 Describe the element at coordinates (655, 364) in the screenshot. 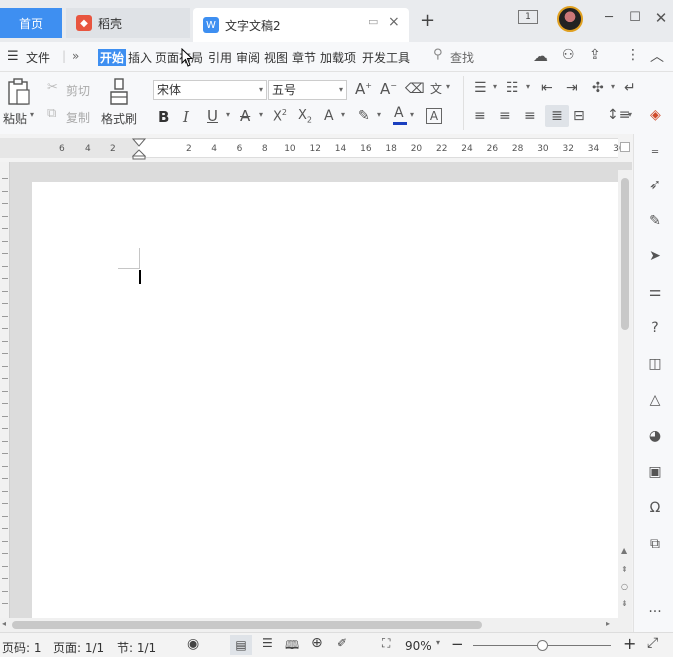

I see `shapes-icon: ◫` at that location.